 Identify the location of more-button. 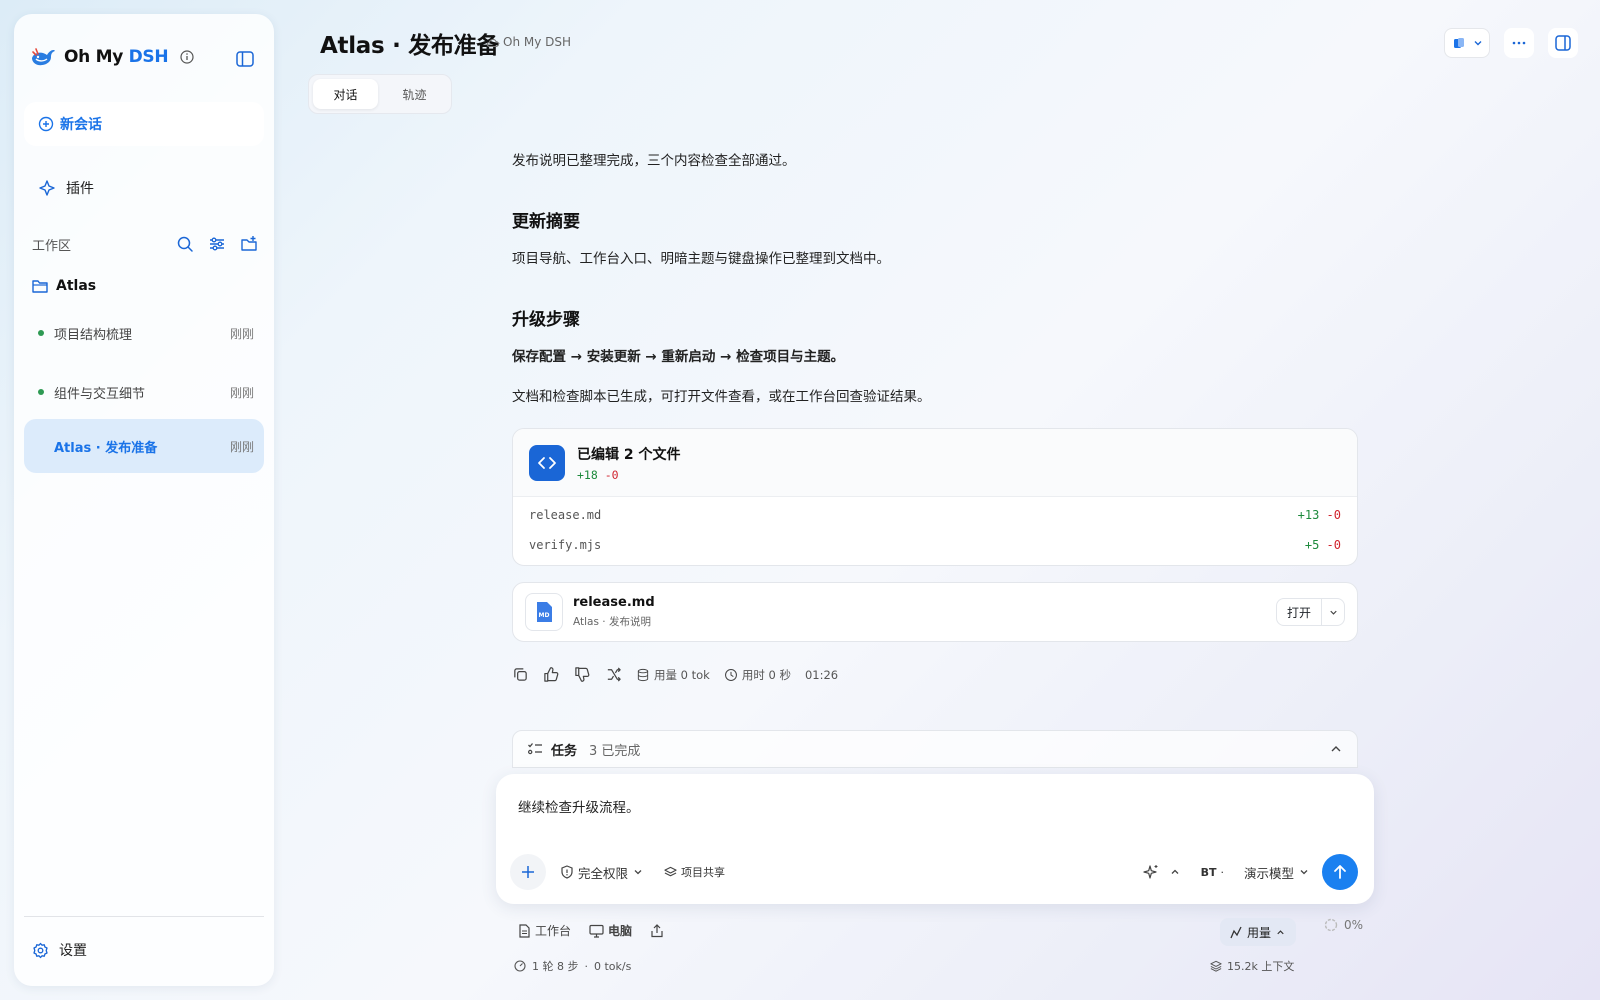
(1519, 43).